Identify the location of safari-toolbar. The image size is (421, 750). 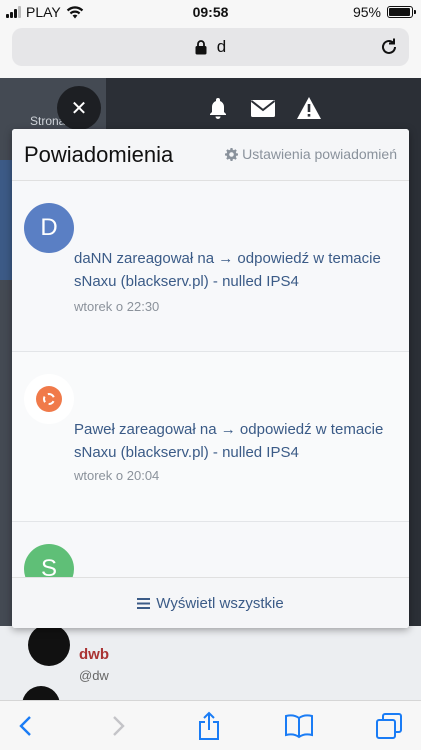
(210, 725).